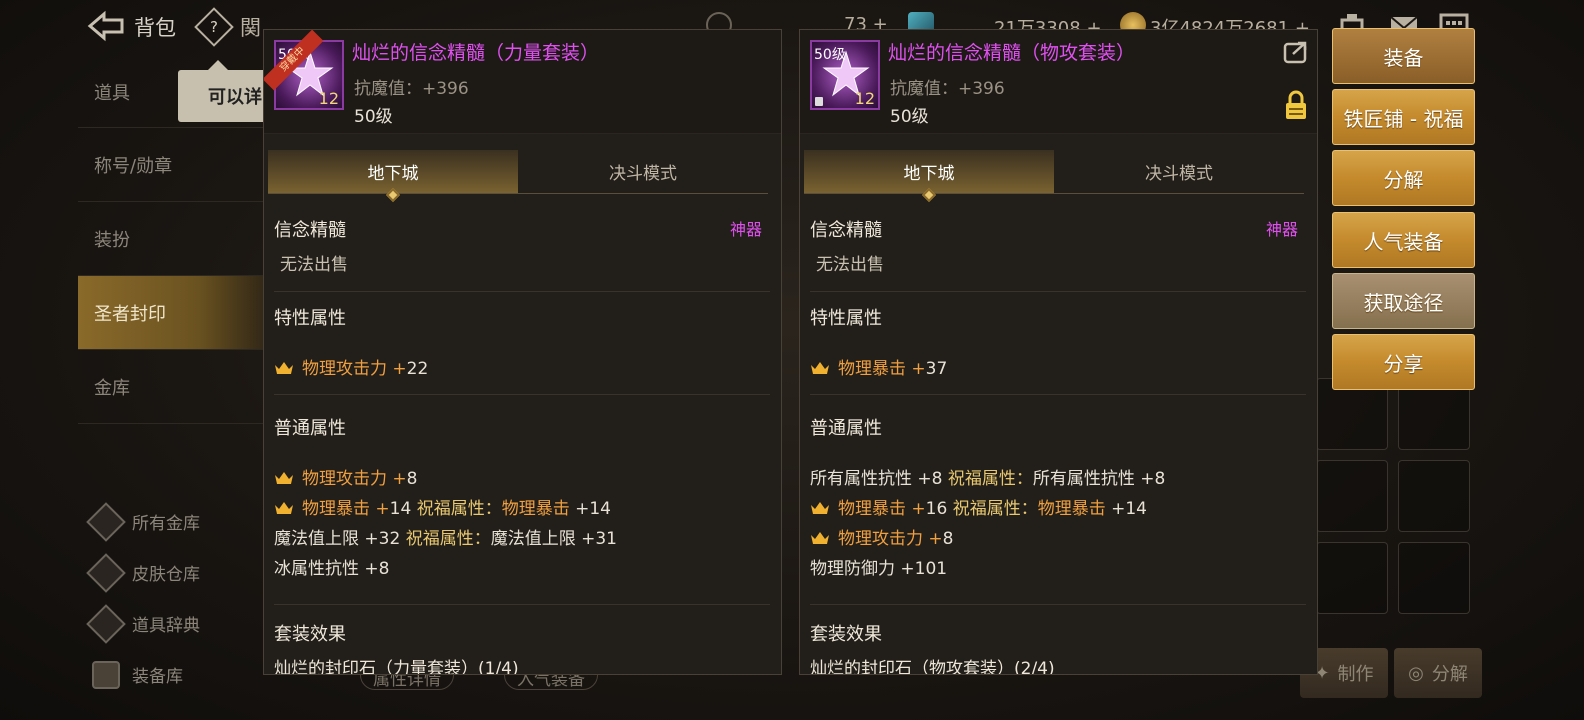 The height and width of the screenshot is (720, 1584). Describe the element at coordinates (106, 623) in the screenshot. I see `dictionary-icon` at that location.